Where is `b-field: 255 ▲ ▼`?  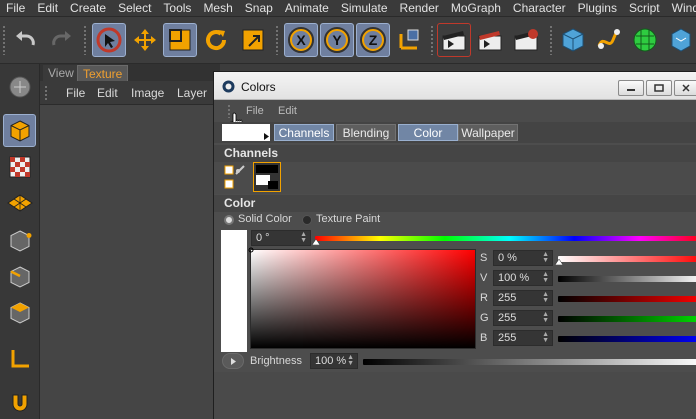
b-field: 255 ▲ ▼ is located at coordinates (523, 338).